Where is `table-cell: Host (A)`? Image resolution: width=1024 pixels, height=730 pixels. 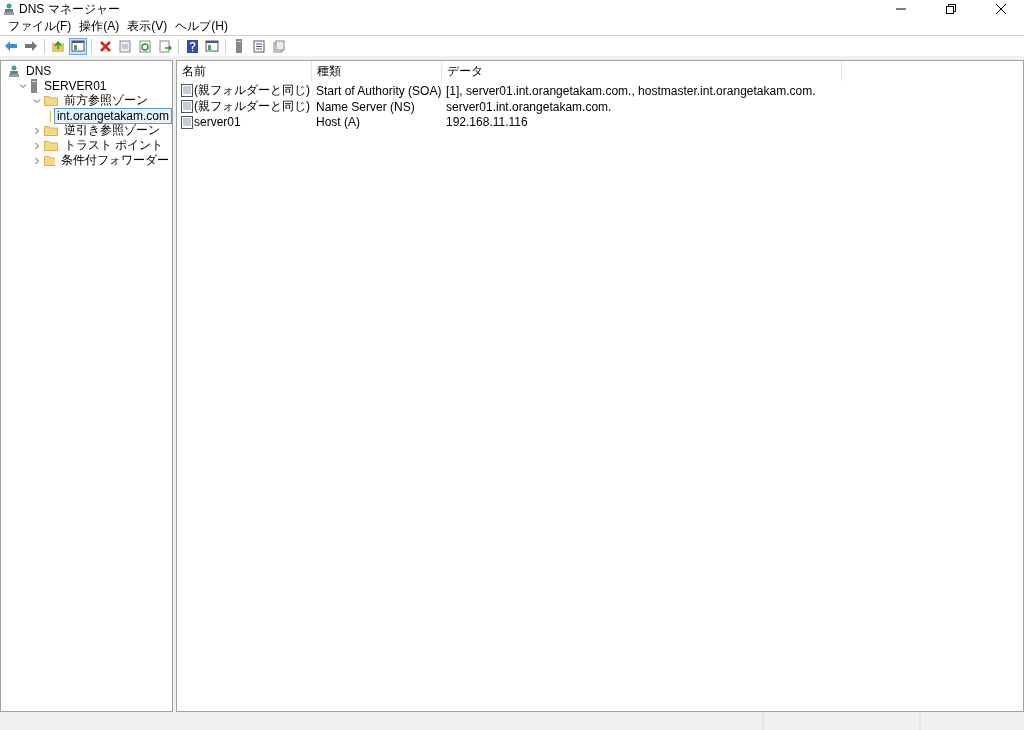 table-cell: Host (A) is located at coordinates (338, 122).